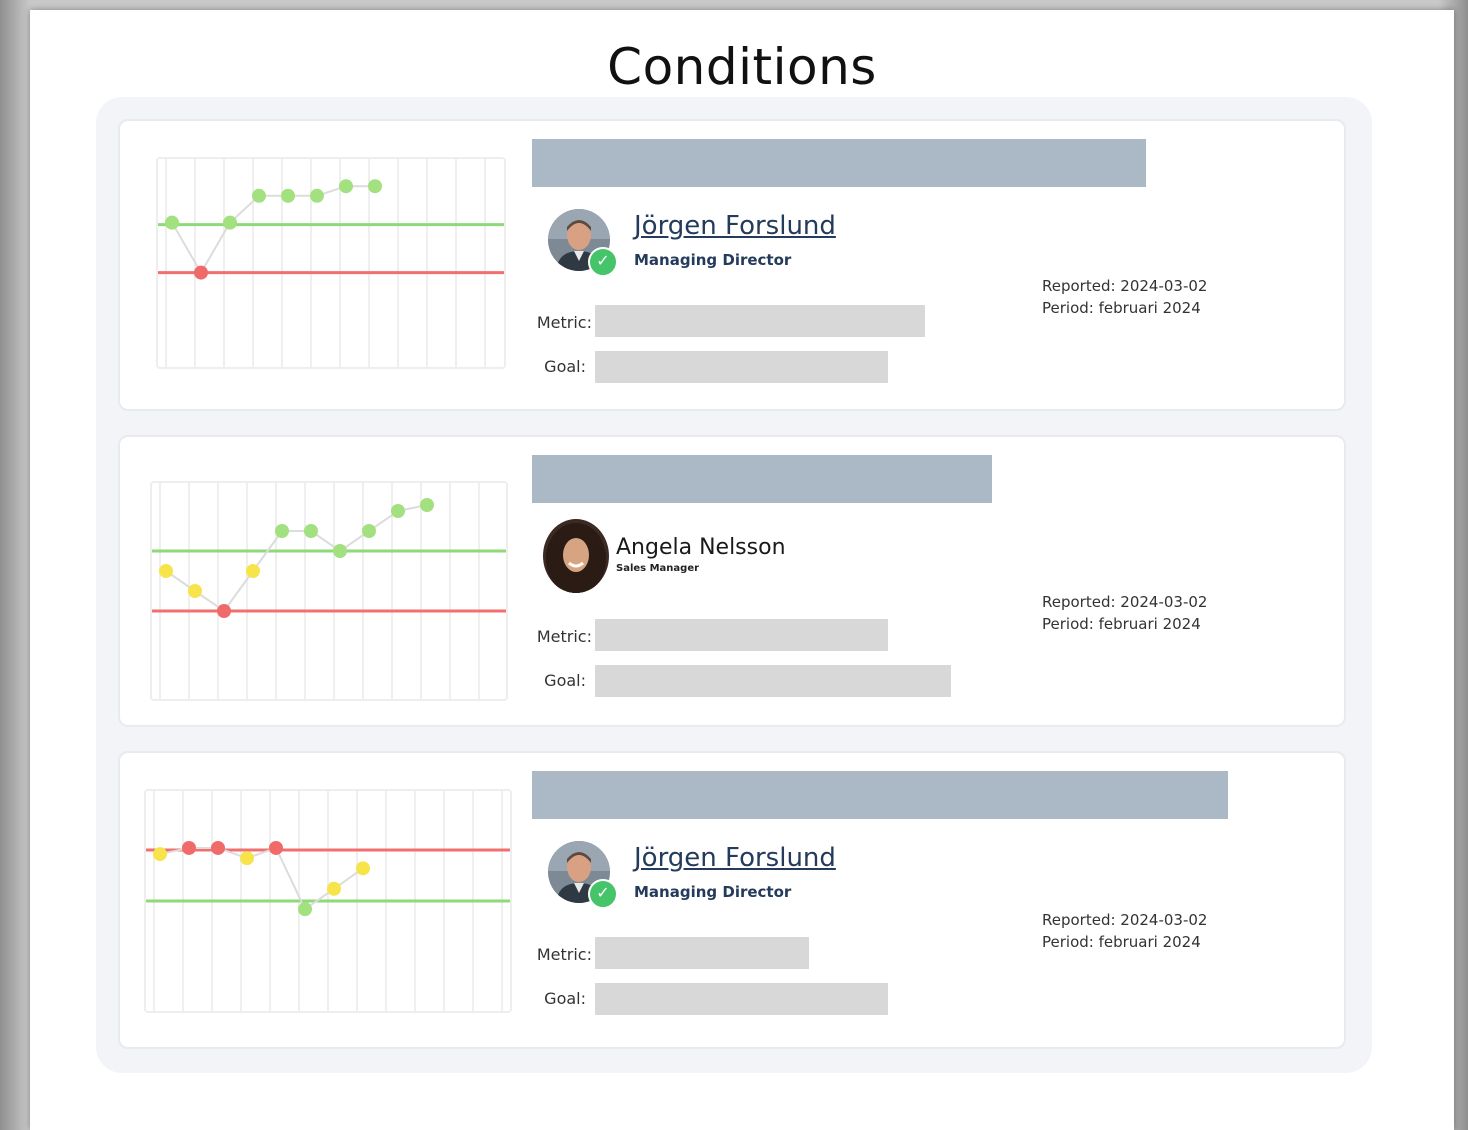  Describe the element at coordinates (701, 547) in the screenshot. I see `person-name: Angela Nelsson` at that location.